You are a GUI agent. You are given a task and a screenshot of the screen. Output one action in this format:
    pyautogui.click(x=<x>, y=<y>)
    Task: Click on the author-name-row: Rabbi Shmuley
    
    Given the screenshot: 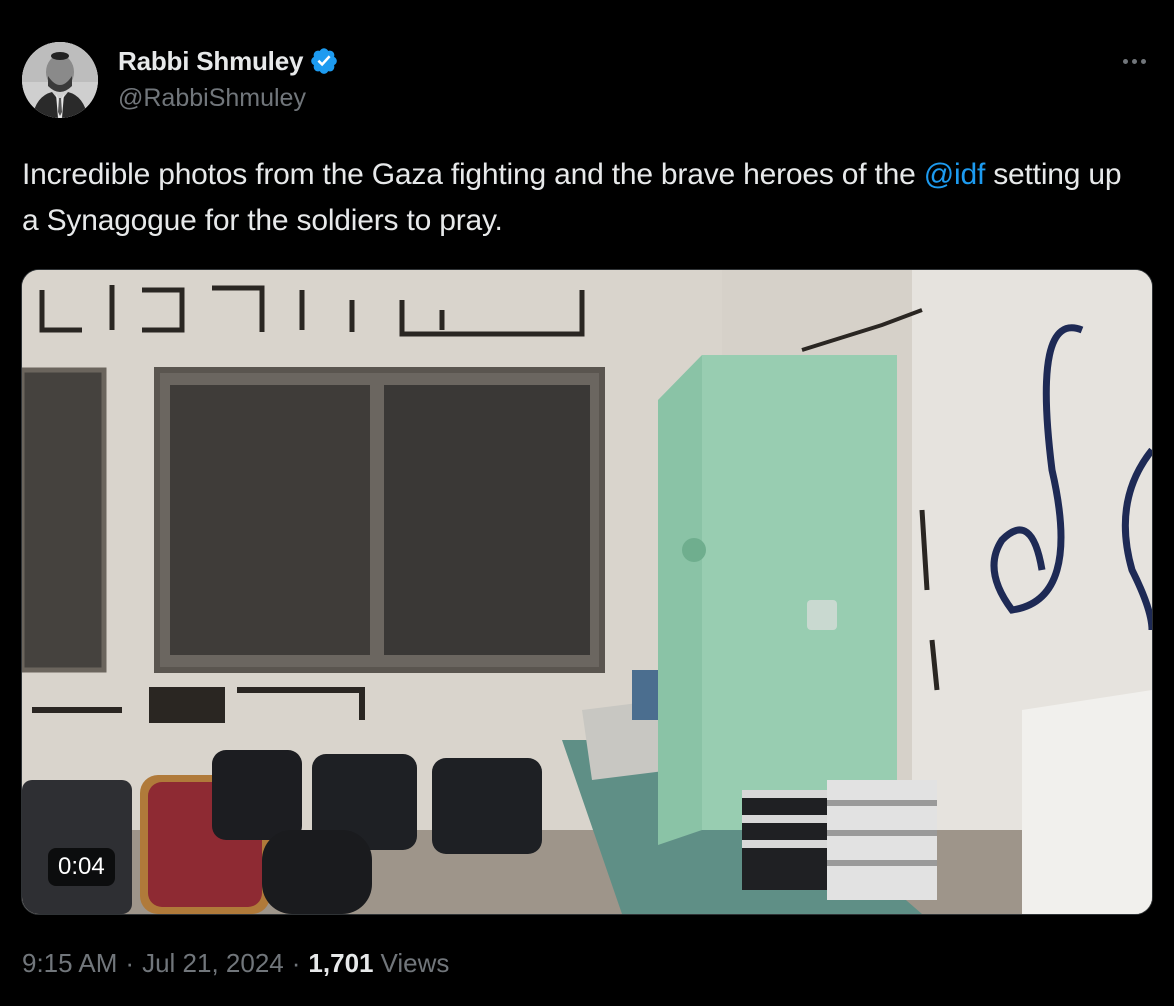 What is the action you would take?
    pyautogui.click(x=228, y=61)
    